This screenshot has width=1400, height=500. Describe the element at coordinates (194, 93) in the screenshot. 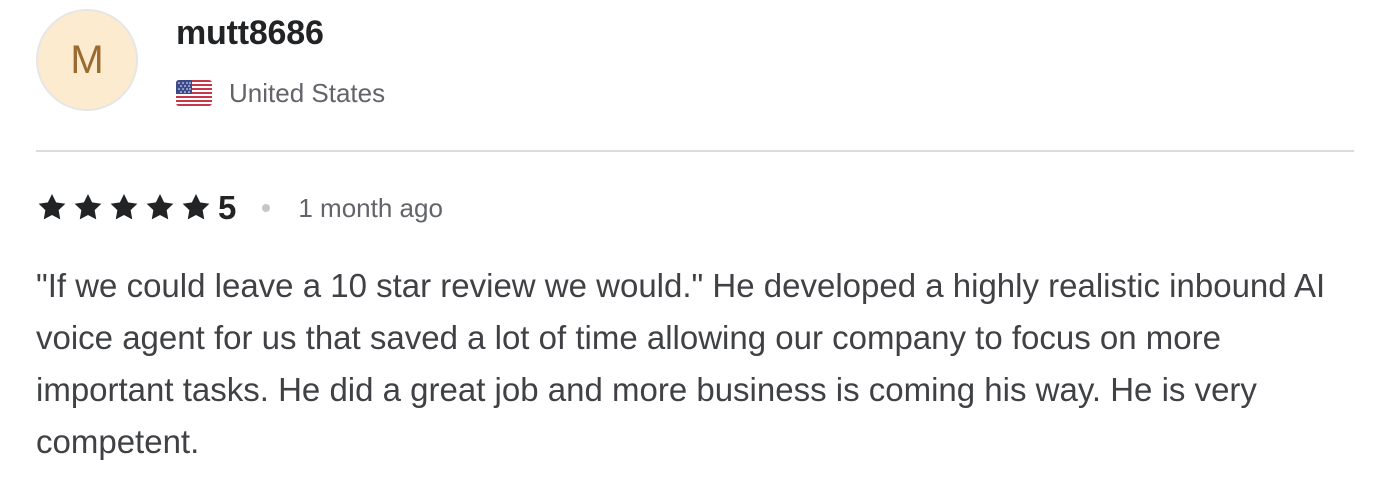

I see `us-flag-icon` at that location.